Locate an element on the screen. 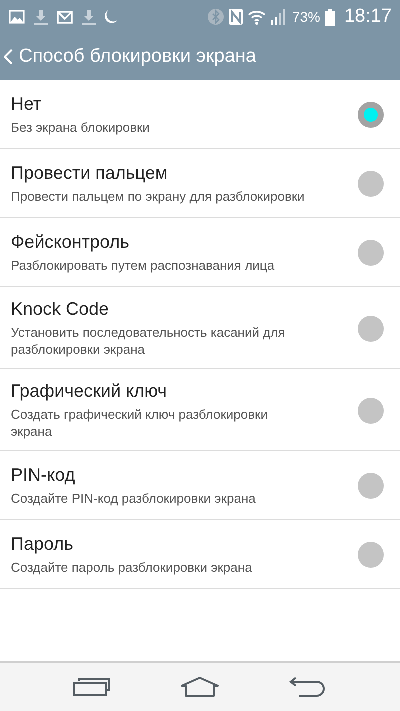 This screenshot has height=711, width=400. option-row: Графический ключ Создать графический ключ разблокировки экрана is located at coordinates (200, 410).